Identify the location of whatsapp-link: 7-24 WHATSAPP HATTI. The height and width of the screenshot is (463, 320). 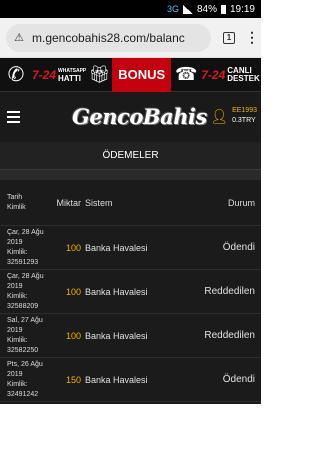
(59, 75).